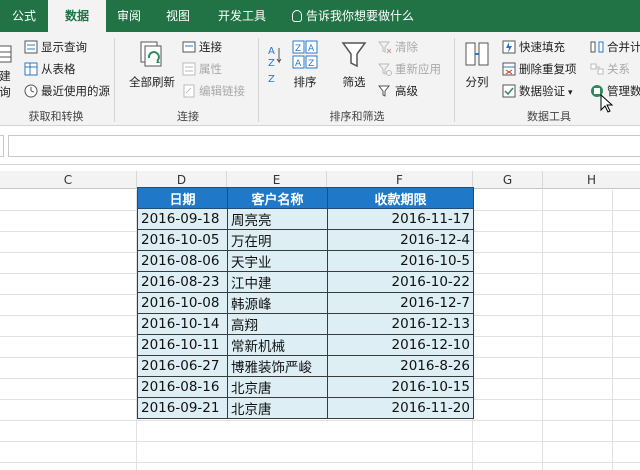  Describe the element at coordinates (591, 180) in the screenshot. I see `column-header-h: H` at that location.